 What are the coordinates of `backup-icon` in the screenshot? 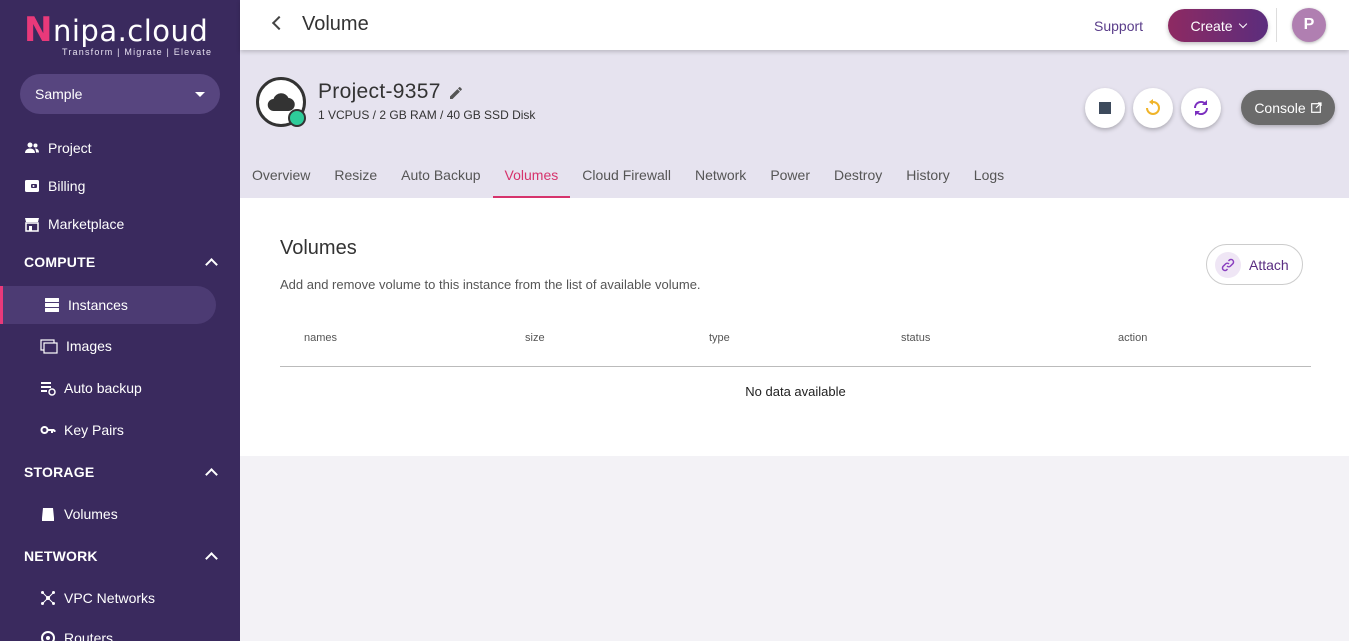 It's located at (48, 388).